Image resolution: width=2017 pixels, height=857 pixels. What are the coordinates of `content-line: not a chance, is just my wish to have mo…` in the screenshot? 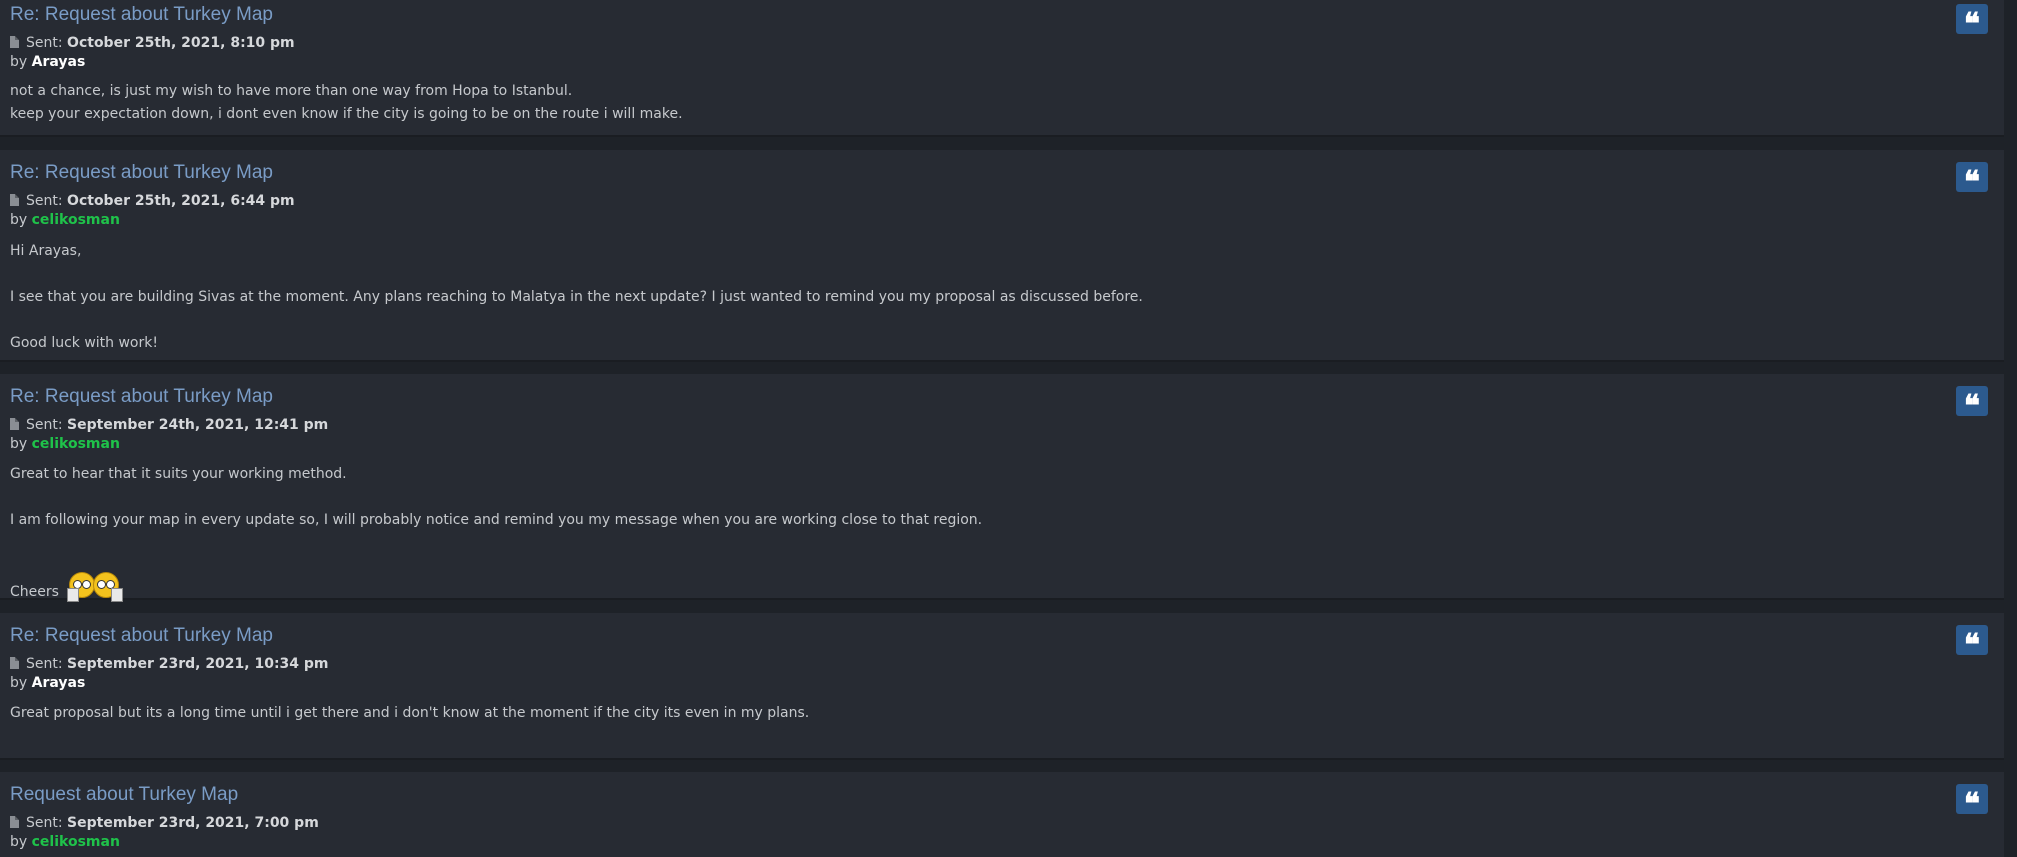 It's located at (291, 91).